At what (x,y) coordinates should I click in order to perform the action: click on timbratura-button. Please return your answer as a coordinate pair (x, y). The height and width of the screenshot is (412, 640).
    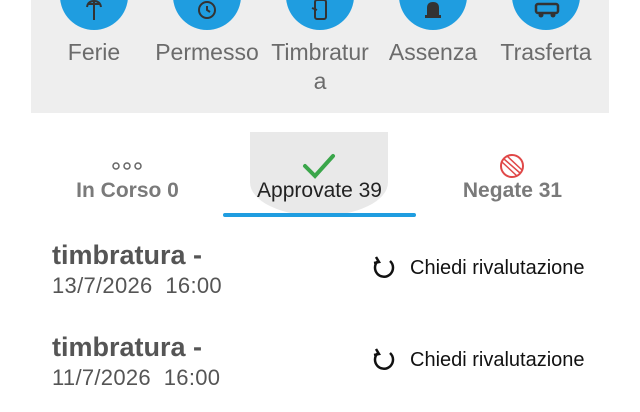
    Looking at the image, I should click on (320, 15).